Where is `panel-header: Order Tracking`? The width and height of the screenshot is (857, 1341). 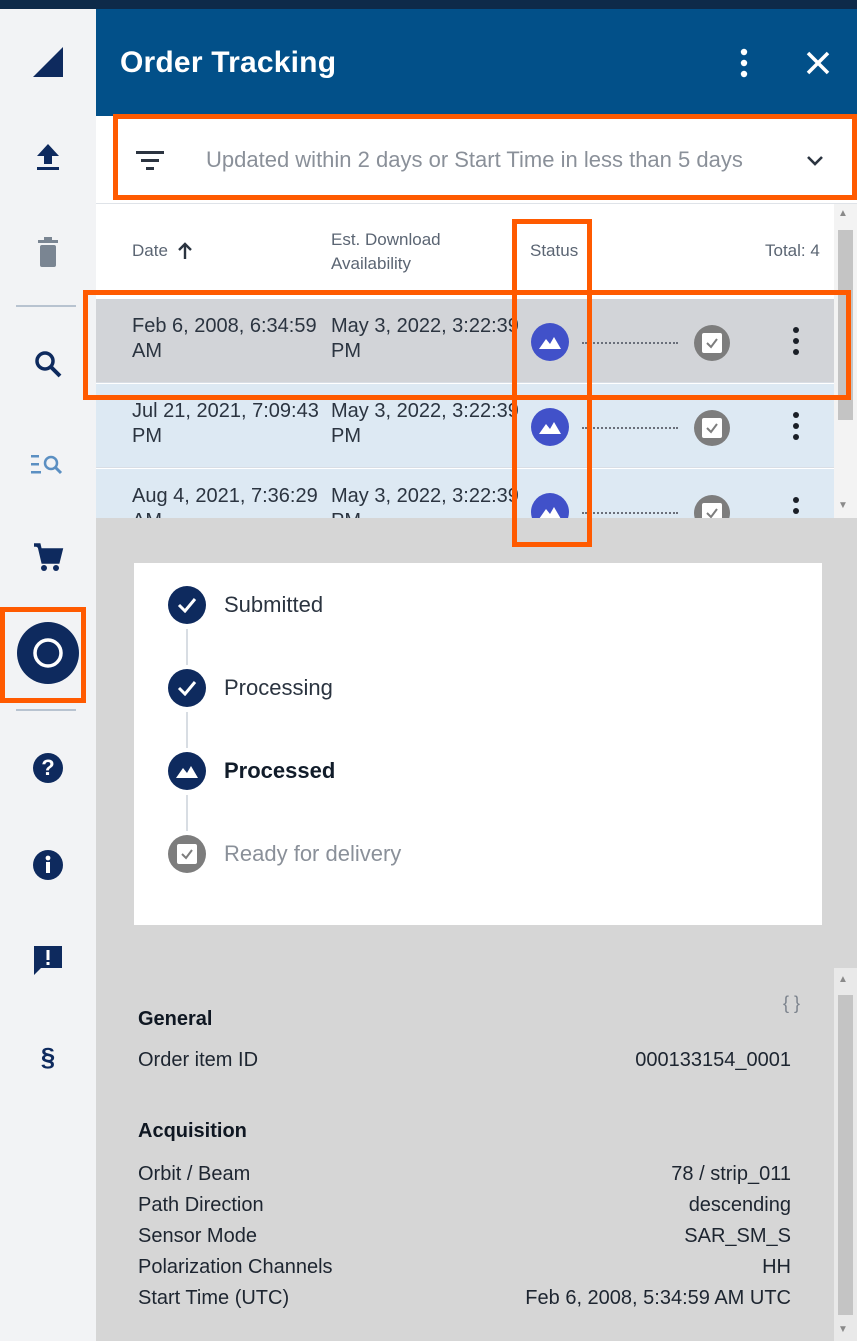 panel-header: Order Tracking is located at coordinates (476, 62).